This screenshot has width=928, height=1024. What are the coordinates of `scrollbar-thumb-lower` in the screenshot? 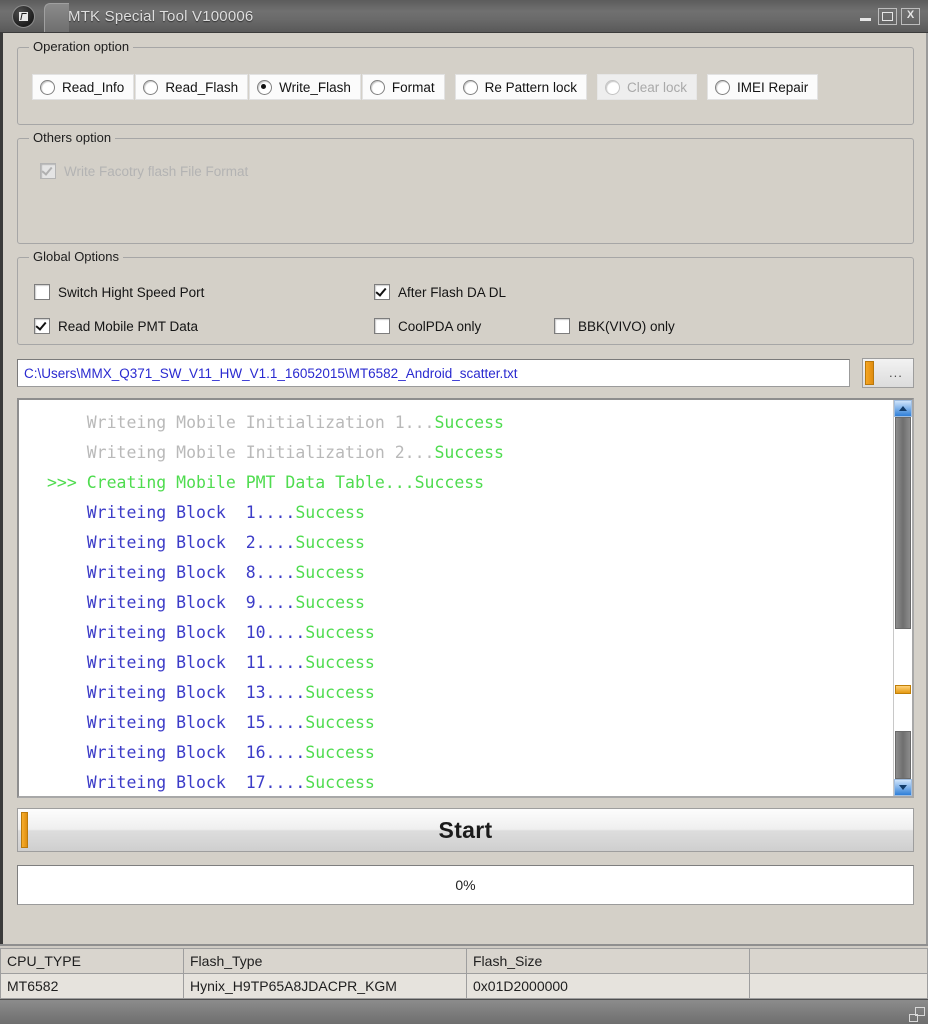 It's located at (903, 755).